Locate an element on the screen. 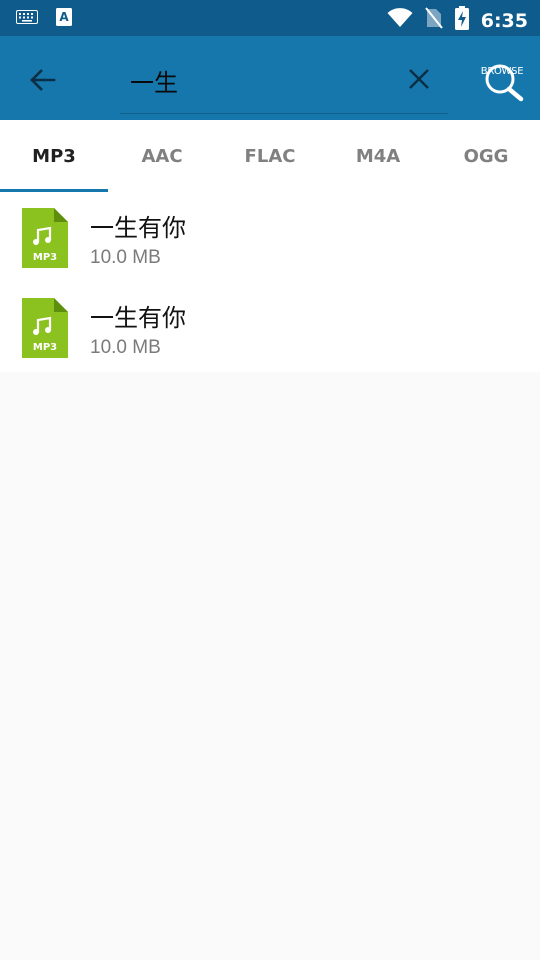 This screenshot has width=540, height=960. browse-label: BROWSE is located at coordinates (502, 71).